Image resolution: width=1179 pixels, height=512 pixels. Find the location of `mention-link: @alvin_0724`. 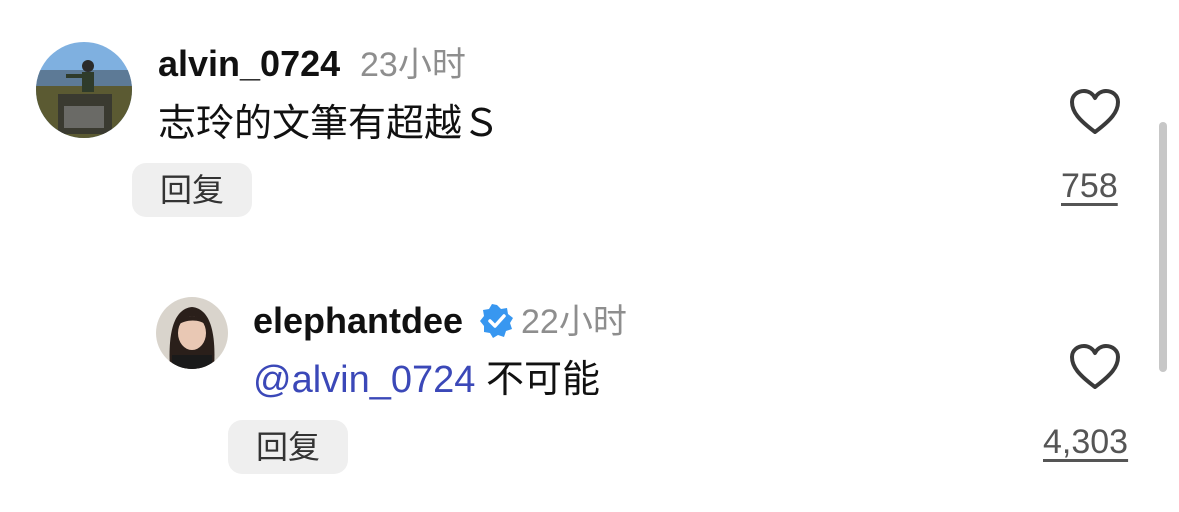

mention-link: @alvin_0724 is located at coordinates (364, 380).